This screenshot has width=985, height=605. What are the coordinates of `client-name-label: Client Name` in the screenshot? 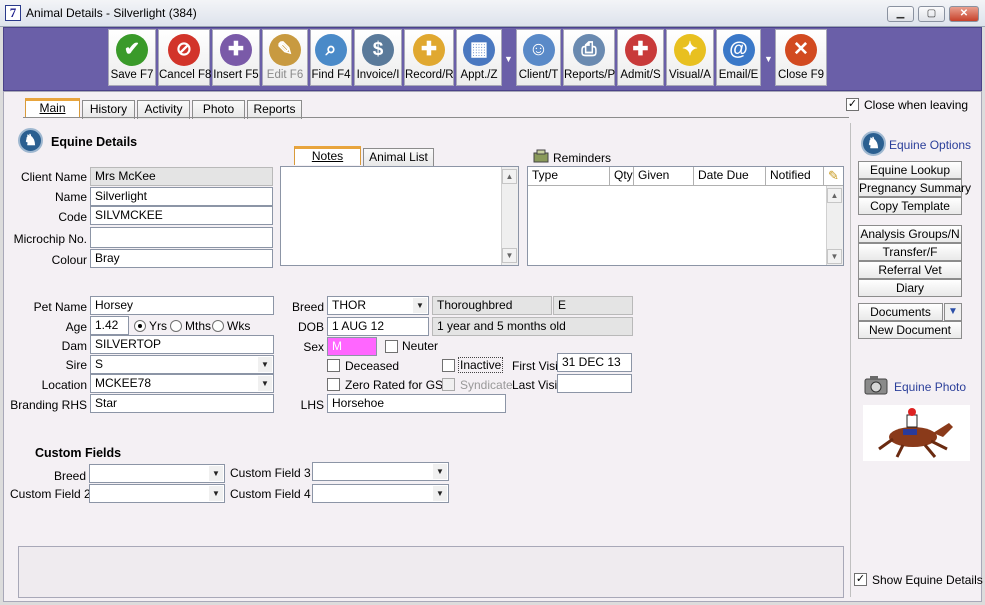 It's located at (53, 177).